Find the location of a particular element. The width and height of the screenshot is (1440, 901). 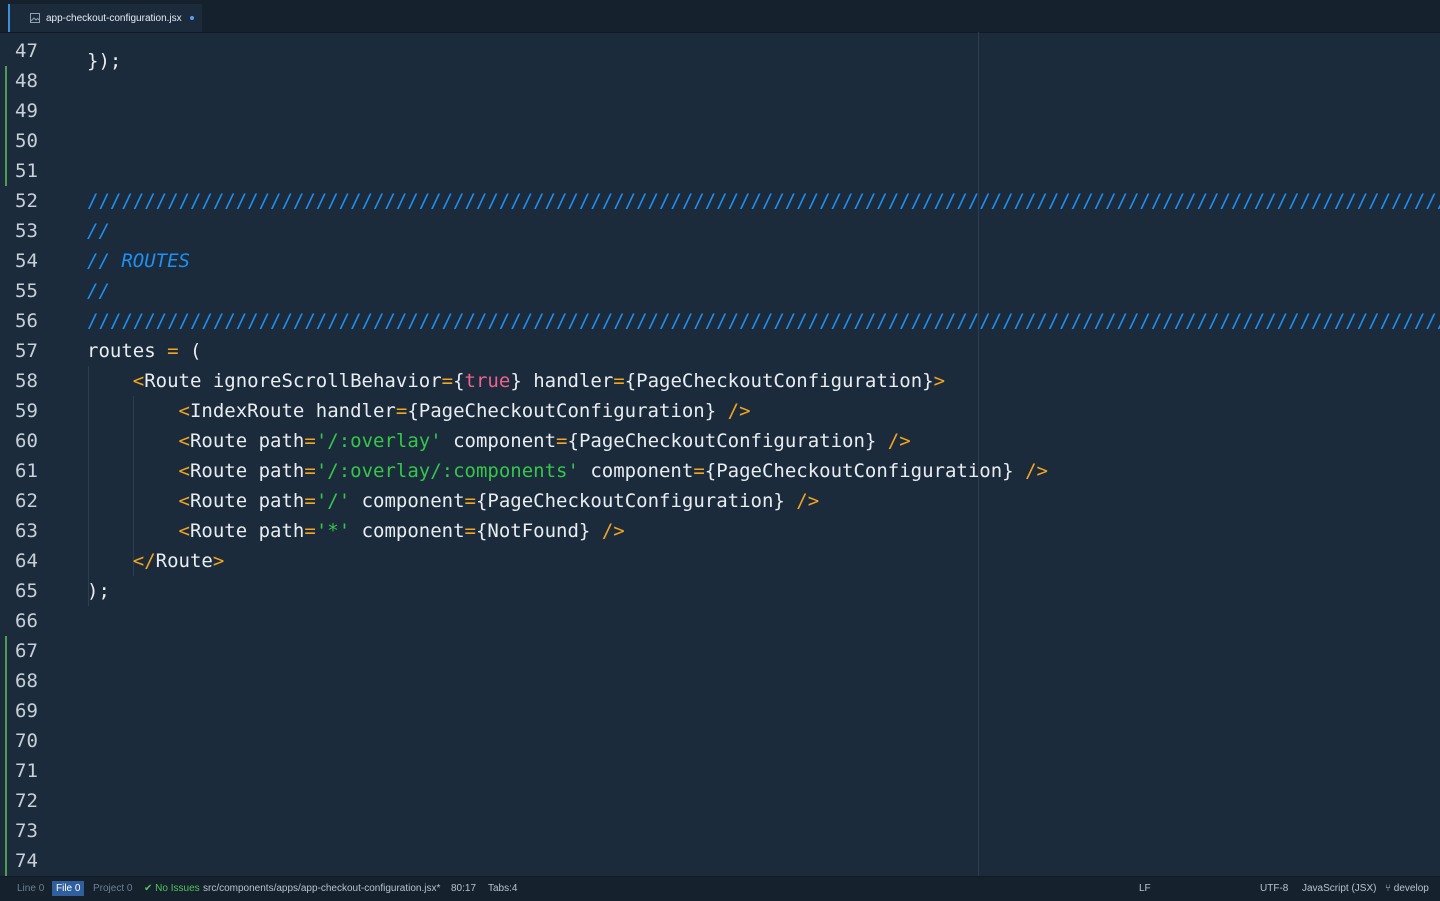

line-number: 59 is located at coordinates (35, 411).